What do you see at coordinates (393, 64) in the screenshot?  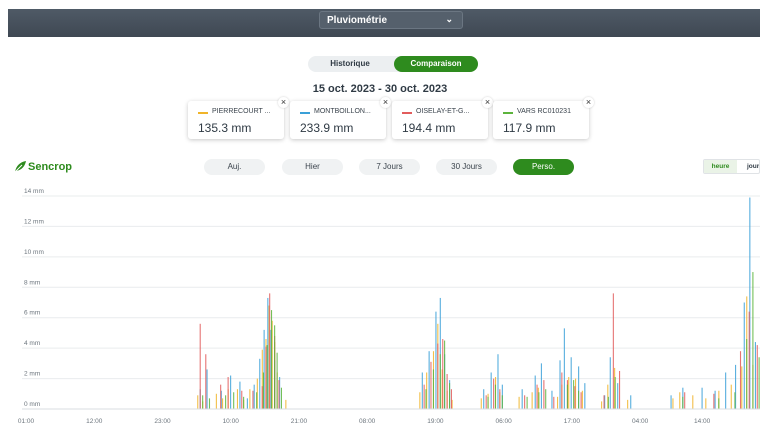 I see `mode-toggle: Historique Comparaison` at bounding box center [393, 64].